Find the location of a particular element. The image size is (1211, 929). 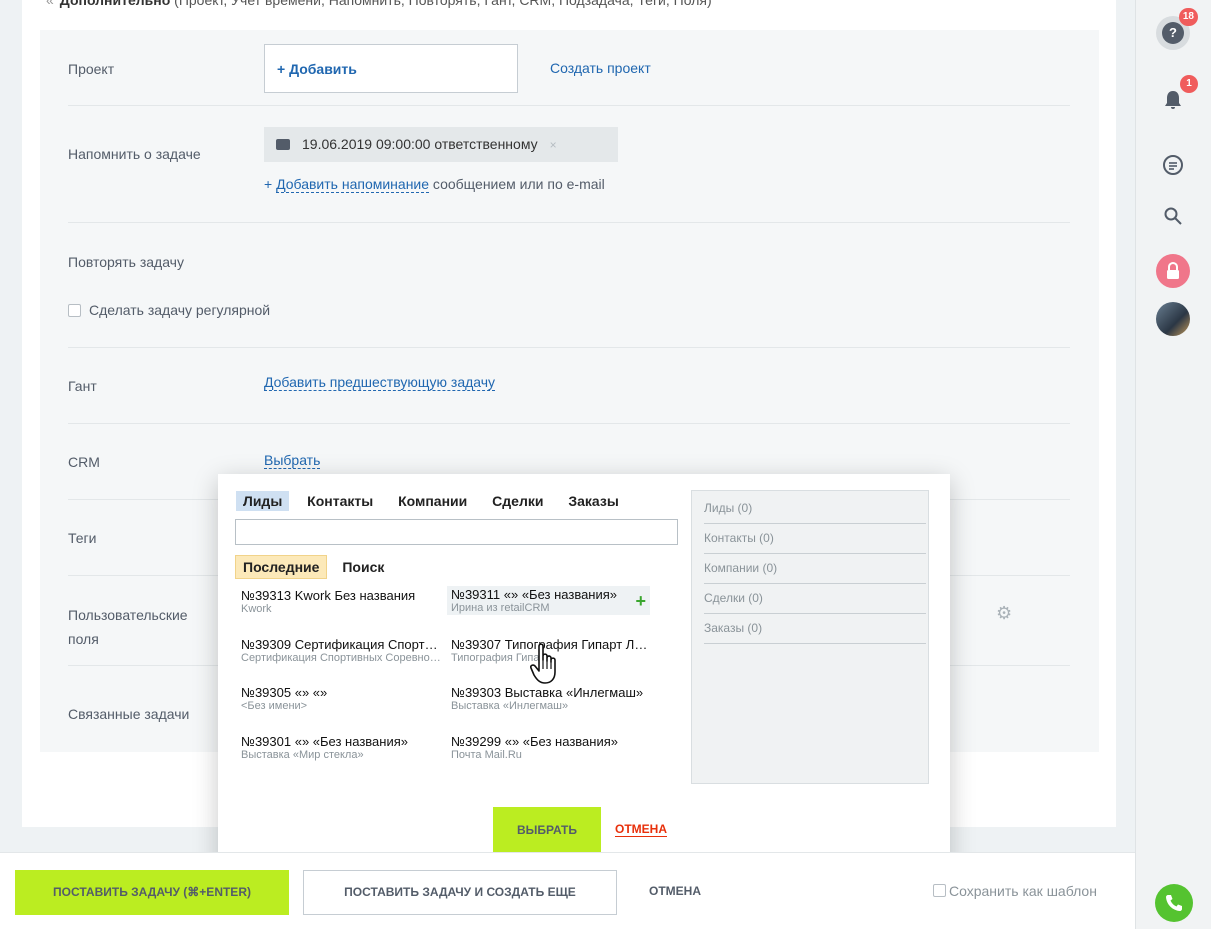

list-item-title: №39299 «» «Без названия» is located at coordinates (534, 741).